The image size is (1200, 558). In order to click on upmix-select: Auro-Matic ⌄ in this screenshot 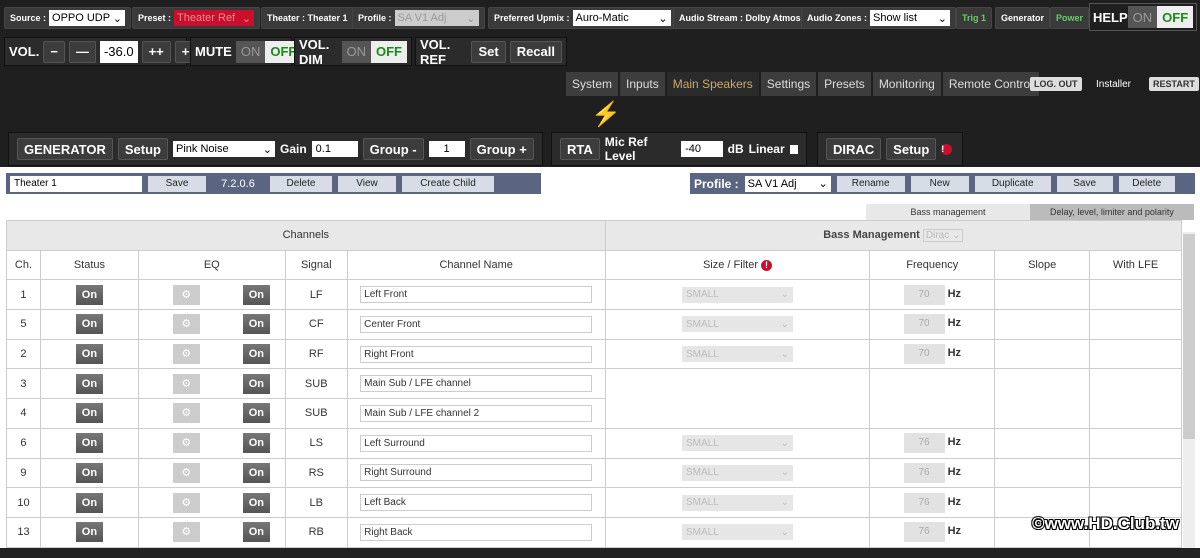, I will do `click(621, 18)`.